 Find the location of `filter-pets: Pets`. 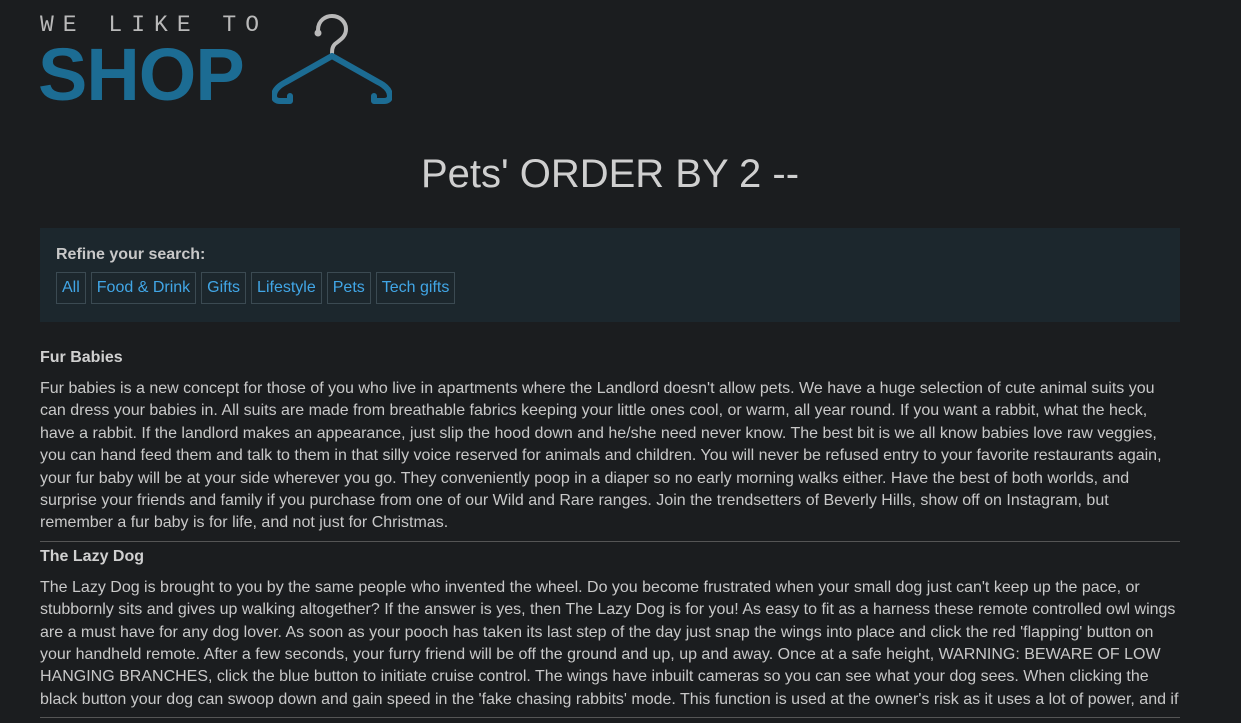

filter-pets: Pets is located at coordinates (348, 288).